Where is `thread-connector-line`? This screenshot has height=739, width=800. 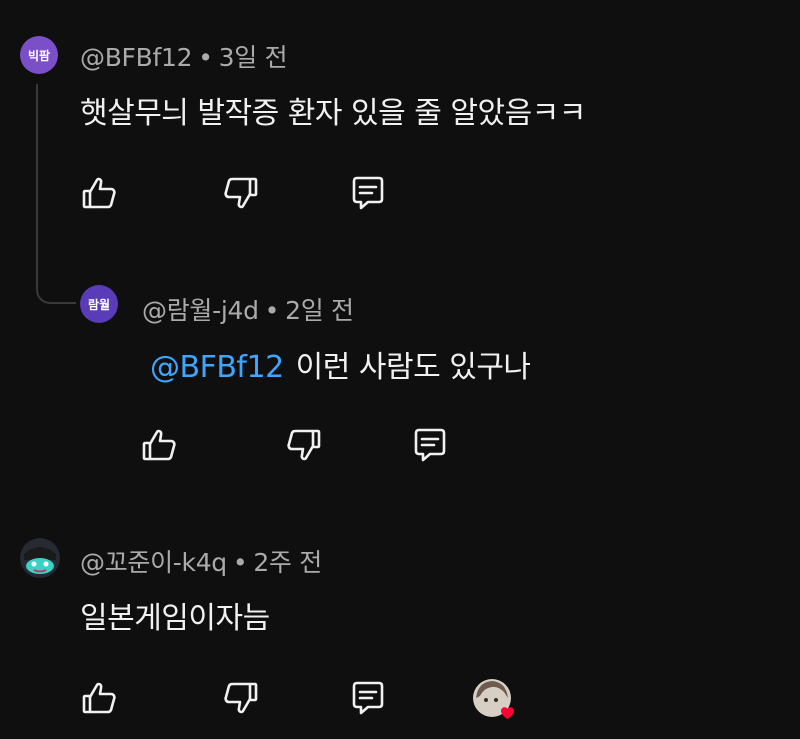 thread-connector-line is located at coordinates (56, 194).